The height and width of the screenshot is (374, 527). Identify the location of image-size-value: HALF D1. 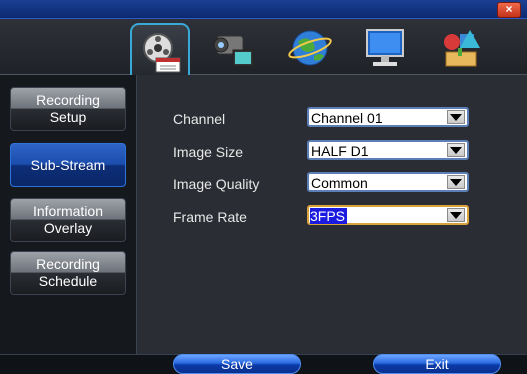
(340, 151).